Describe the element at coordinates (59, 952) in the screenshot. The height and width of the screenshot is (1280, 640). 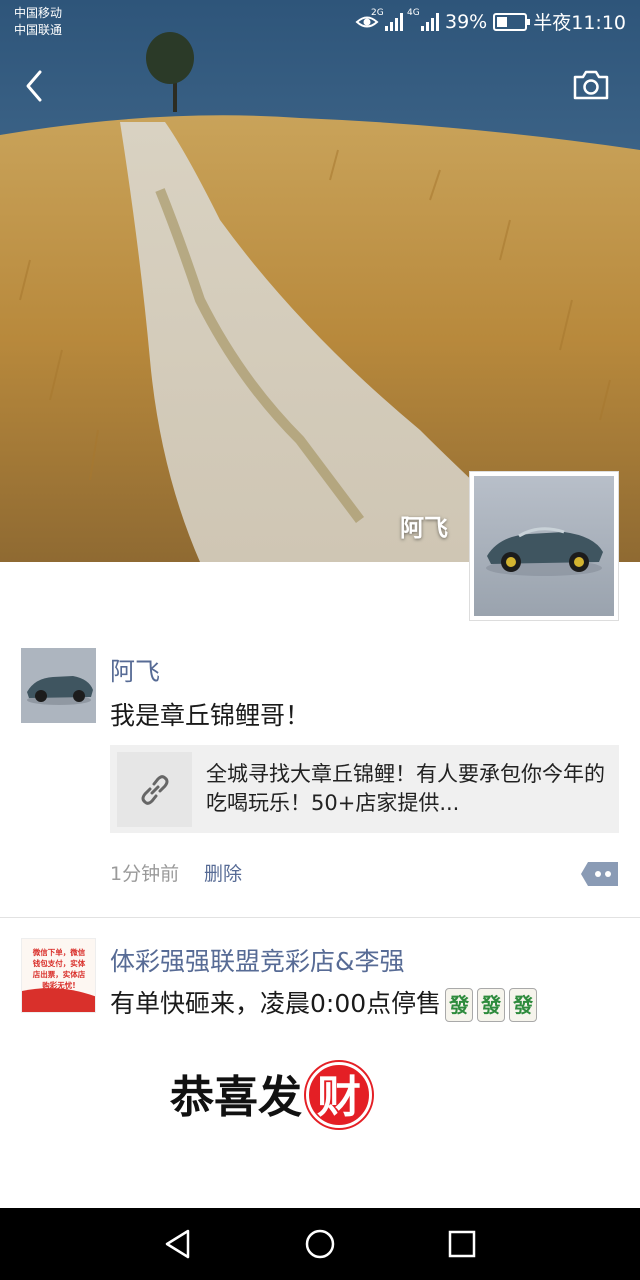
I see `svg-text: 微信下单，微信` at that location.